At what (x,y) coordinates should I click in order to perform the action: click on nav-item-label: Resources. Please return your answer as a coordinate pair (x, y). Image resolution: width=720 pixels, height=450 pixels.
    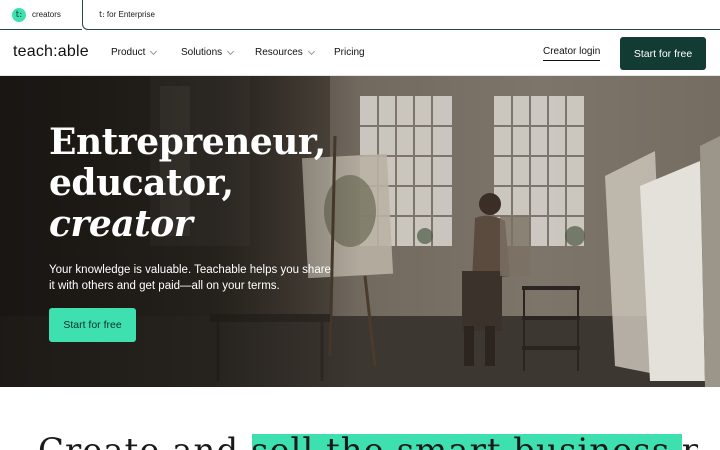
    Looking at the image, I should click on (279, 52).